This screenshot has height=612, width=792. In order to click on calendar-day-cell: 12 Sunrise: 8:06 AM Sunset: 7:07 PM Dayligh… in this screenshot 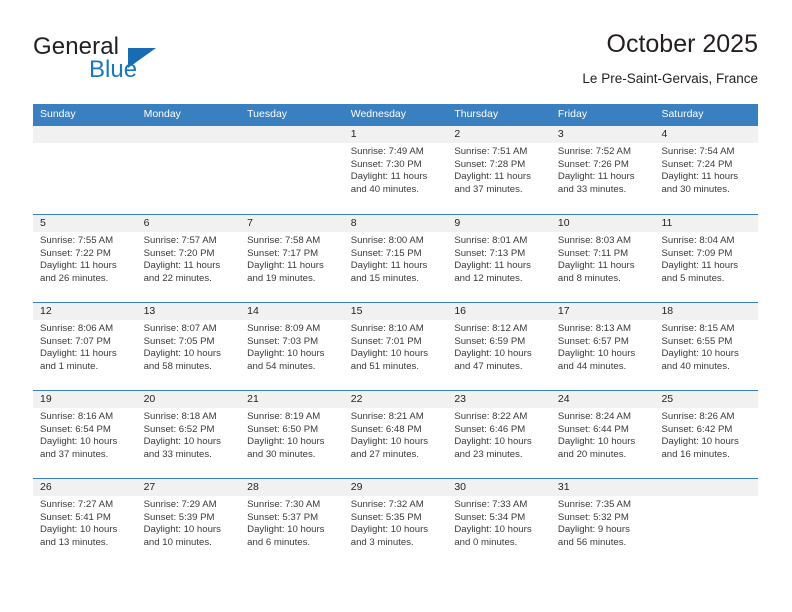, I will do `click(85, 346)`.